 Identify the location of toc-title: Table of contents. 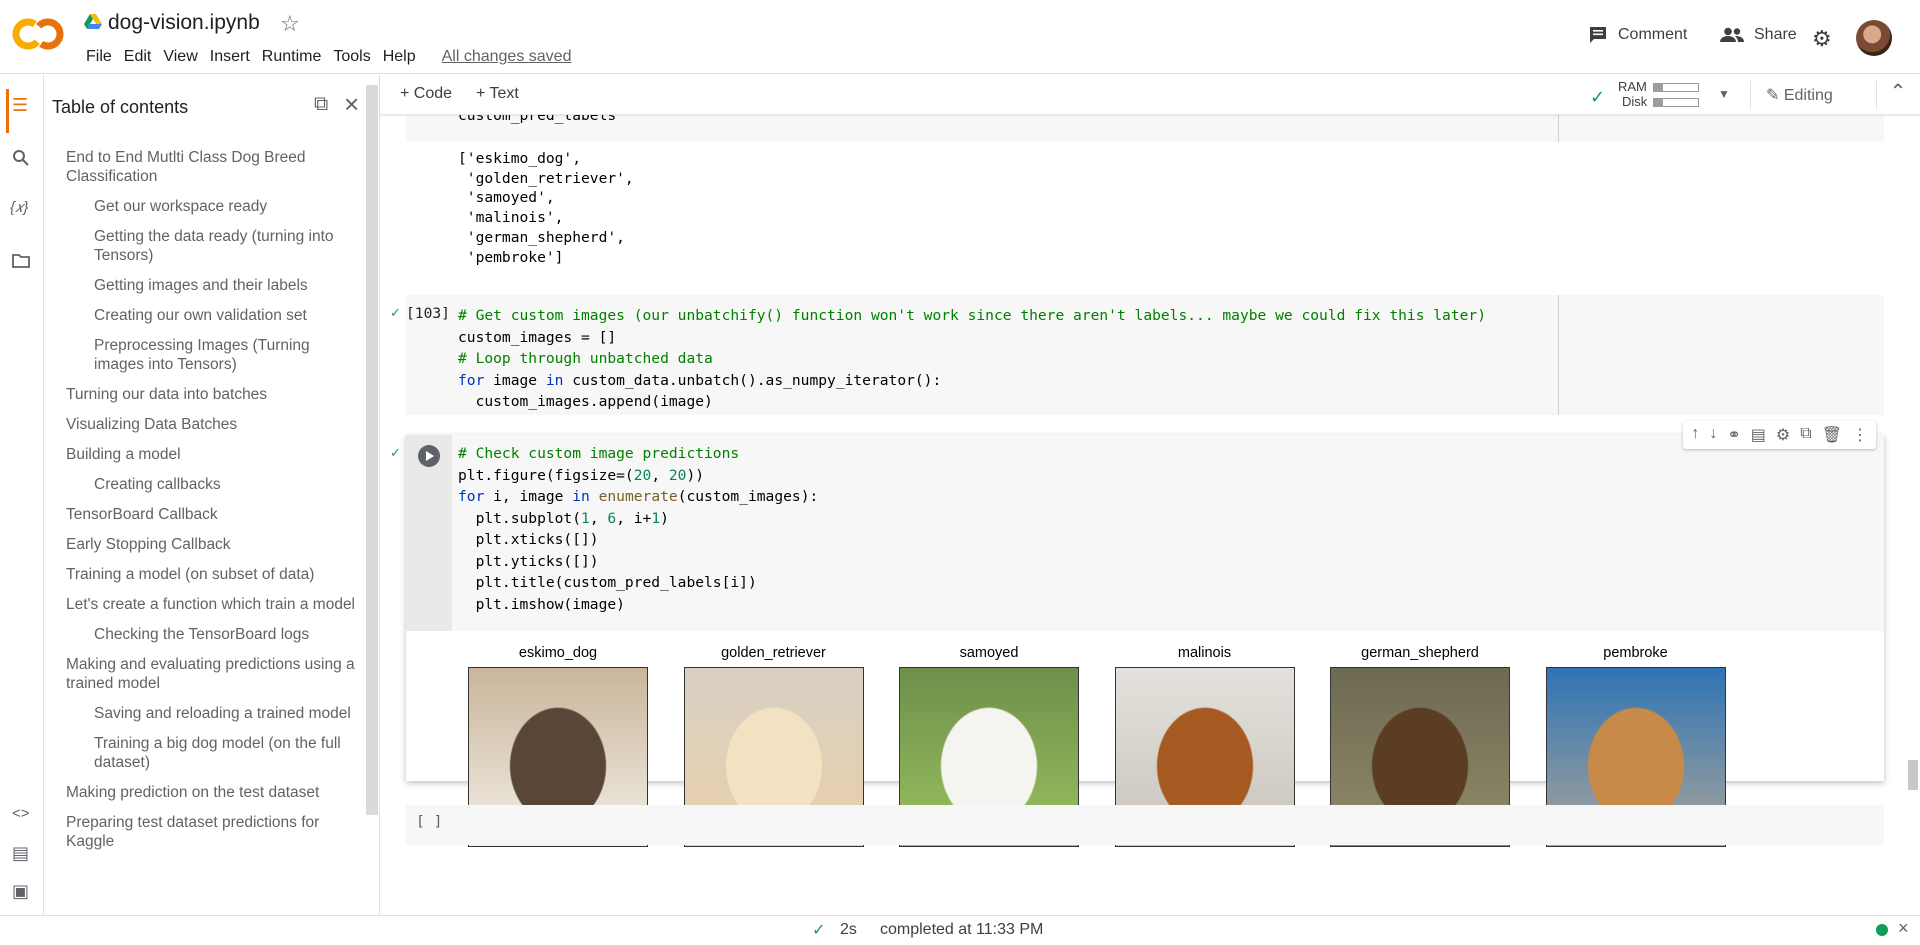
(120, 107).